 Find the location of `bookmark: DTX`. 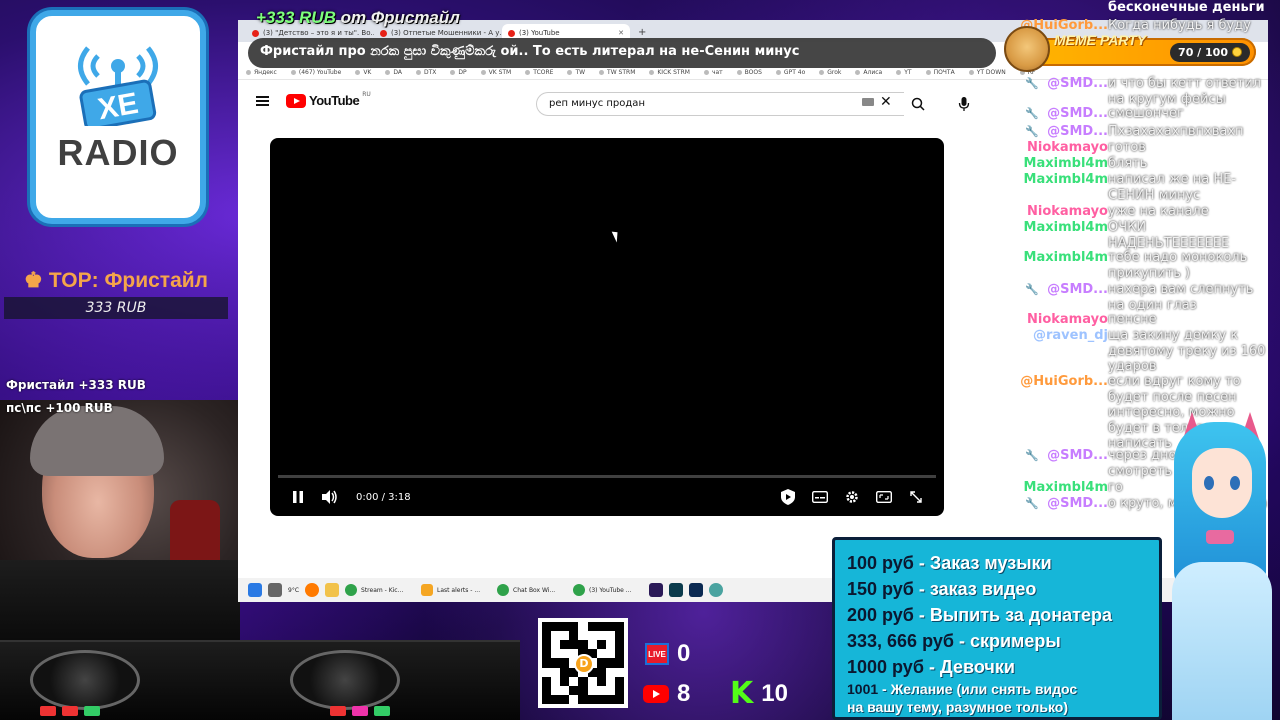

bookmark: DTX is located at coordinates (426, 72).